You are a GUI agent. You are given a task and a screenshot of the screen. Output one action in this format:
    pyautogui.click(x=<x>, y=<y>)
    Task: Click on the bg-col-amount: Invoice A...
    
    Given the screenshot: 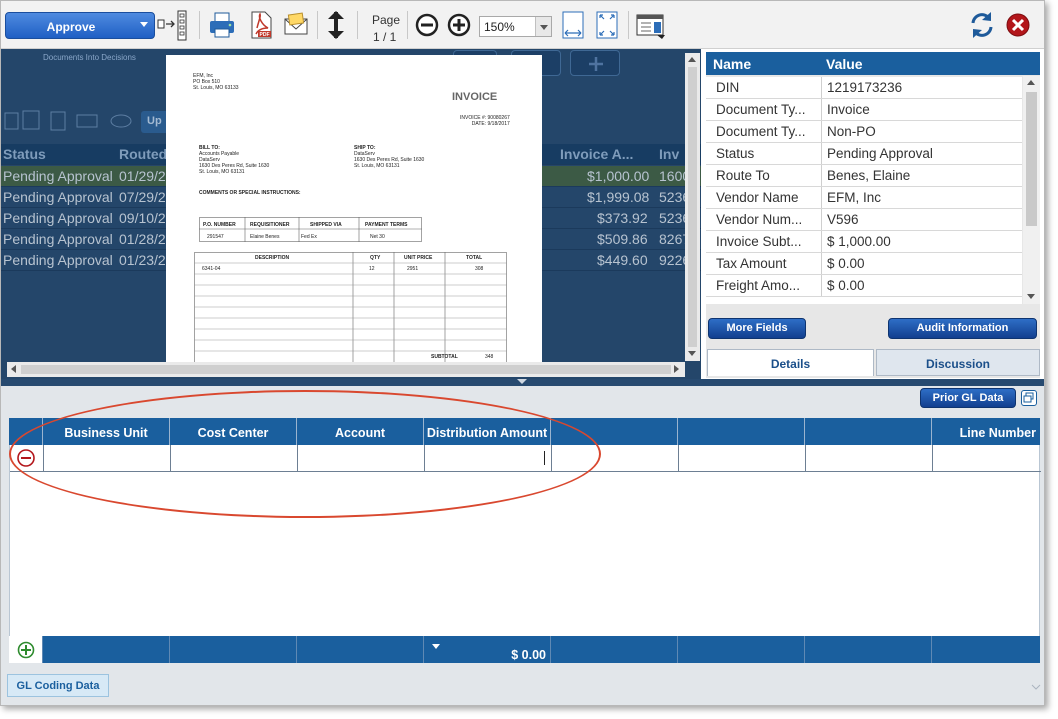 What is the action you would take?
    pyautogui.click(x=597, y=154)
    